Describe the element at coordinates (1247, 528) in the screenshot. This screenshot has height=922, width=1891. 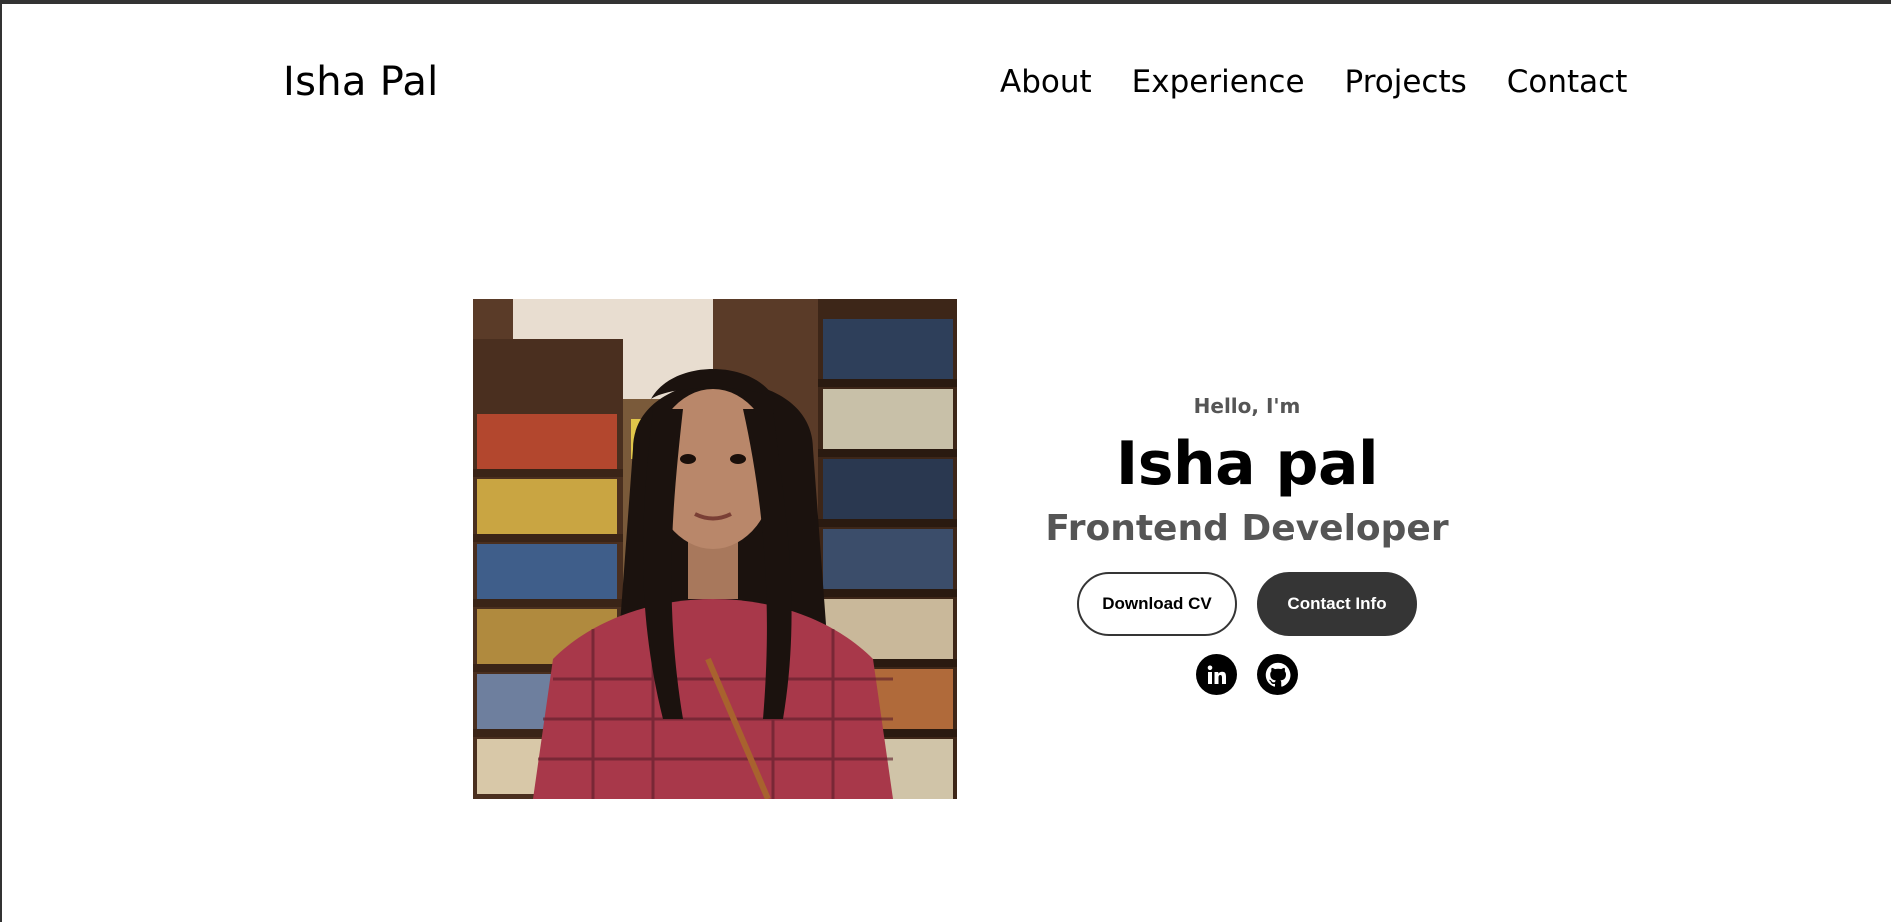
I see `hero-role: Frontend Developer` at that location.